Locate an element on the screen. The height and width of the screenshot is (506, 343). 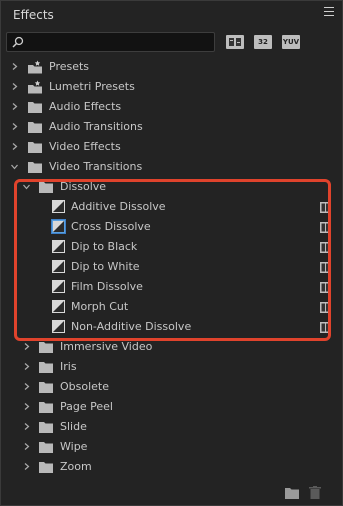
tree-item-zoom: Zoom is located at coordinates (171, 467).